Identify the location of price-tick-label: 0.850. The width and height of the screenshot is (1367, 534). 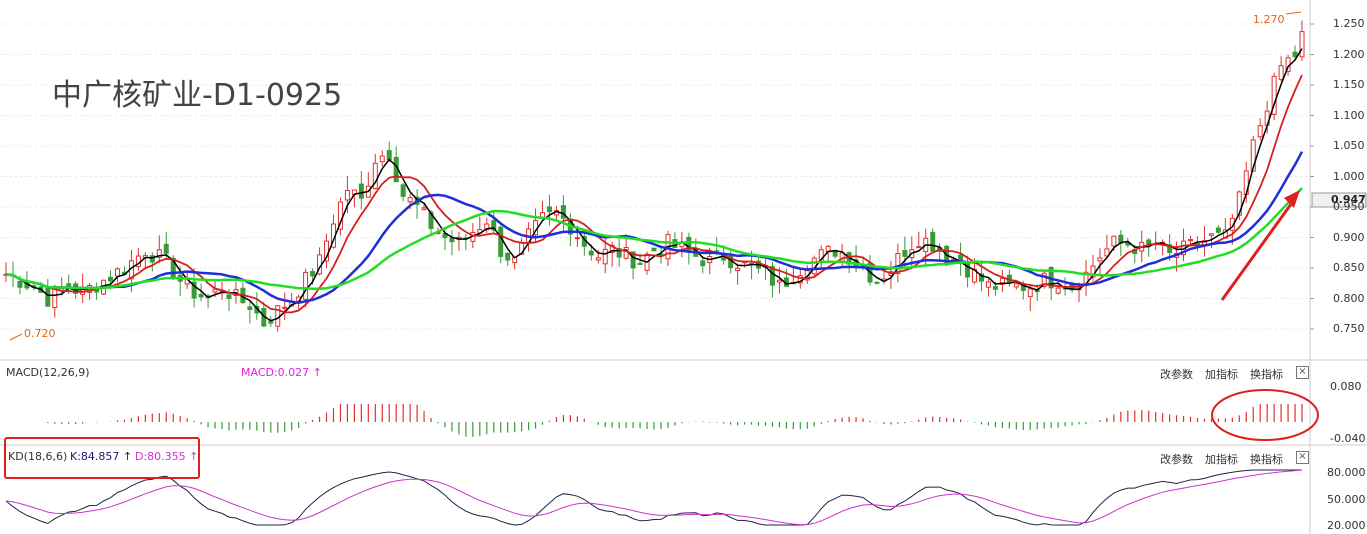
(1349, 267).